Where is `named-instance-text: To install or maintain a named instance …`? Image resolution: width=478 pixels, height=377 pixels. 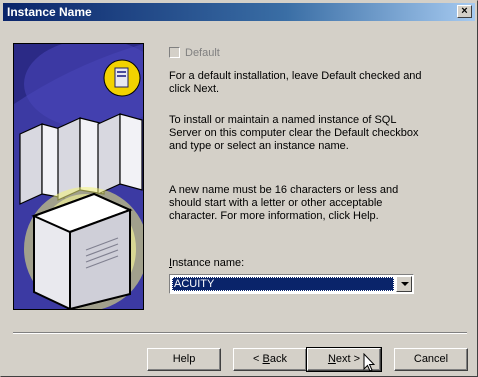
named-instance-text: To install or maintain a named instance … is located at coordinates (294, 133).